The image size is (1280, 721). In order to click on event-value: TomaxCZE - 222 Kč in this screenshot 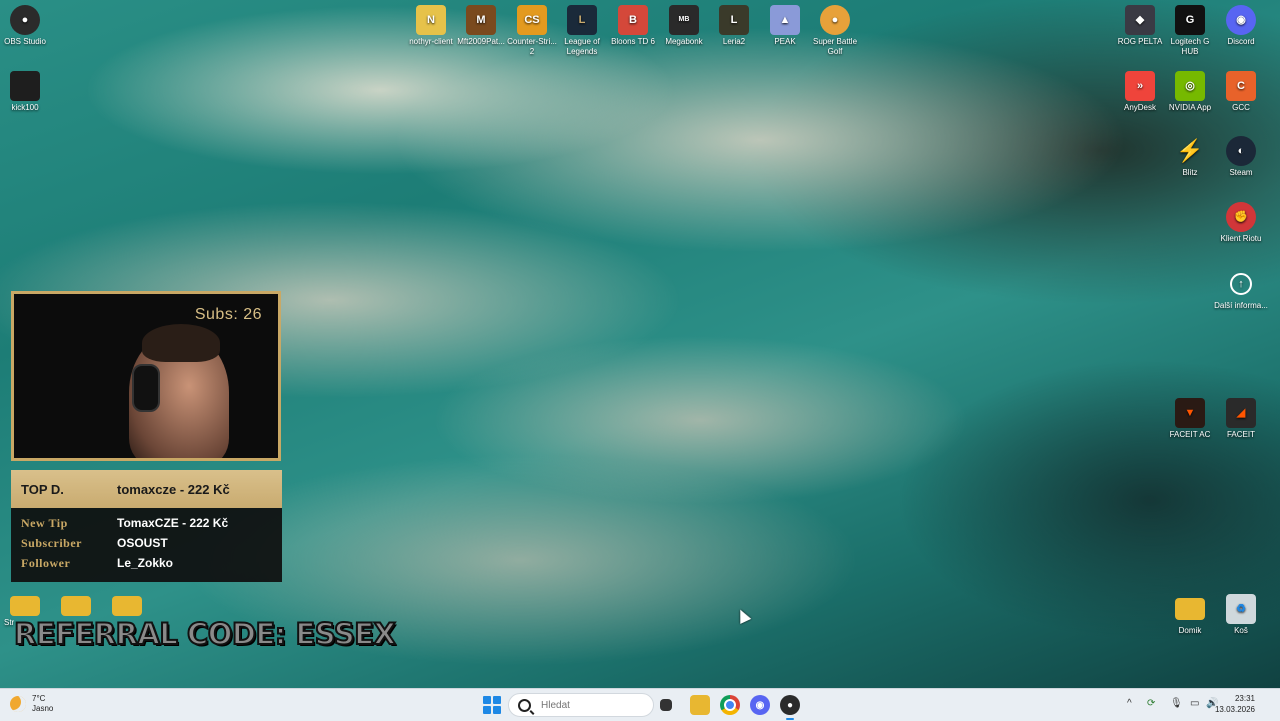, I will do `click(173, 523)`.